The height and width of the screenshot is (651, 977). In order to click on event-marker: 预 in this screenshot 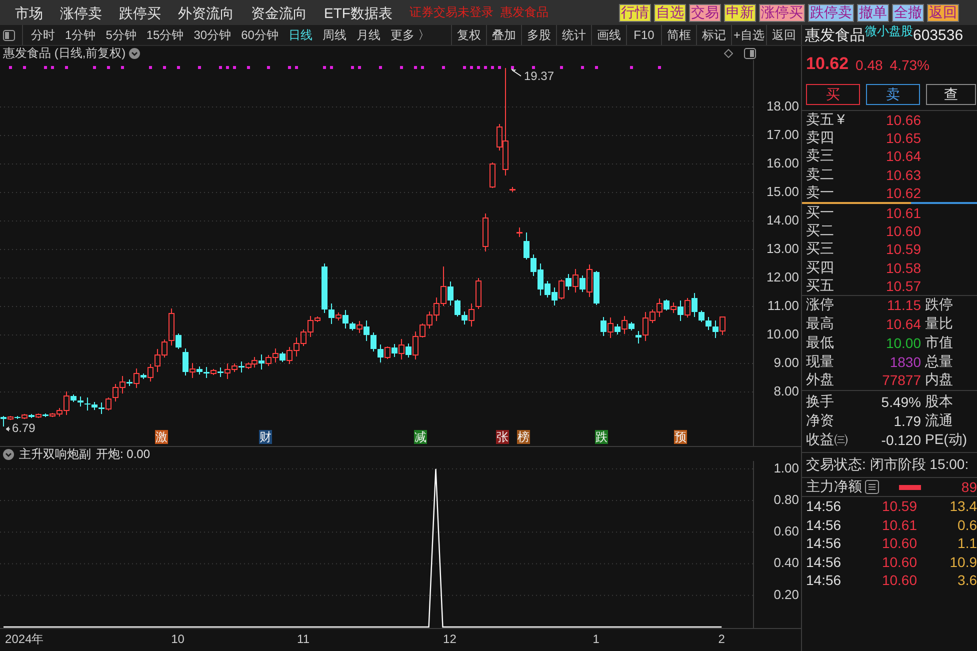, I will do `click(680, 437)`.